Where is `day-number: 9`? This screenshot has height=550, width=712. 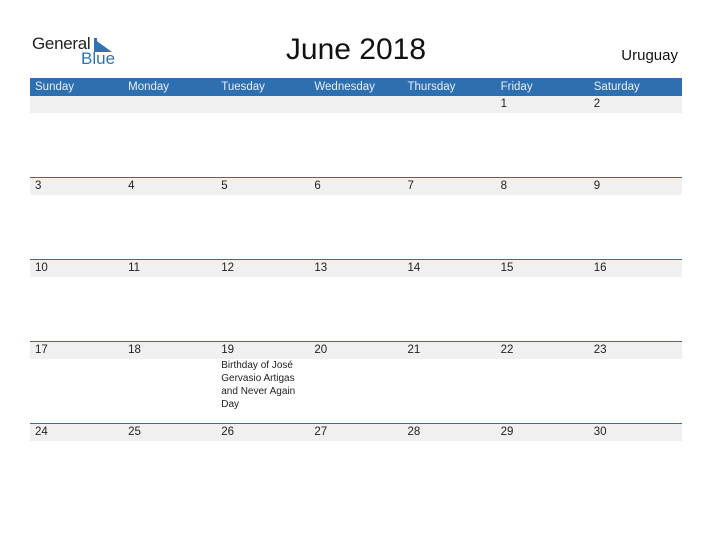
day-number: 9 is located at coordinates (597, 186).